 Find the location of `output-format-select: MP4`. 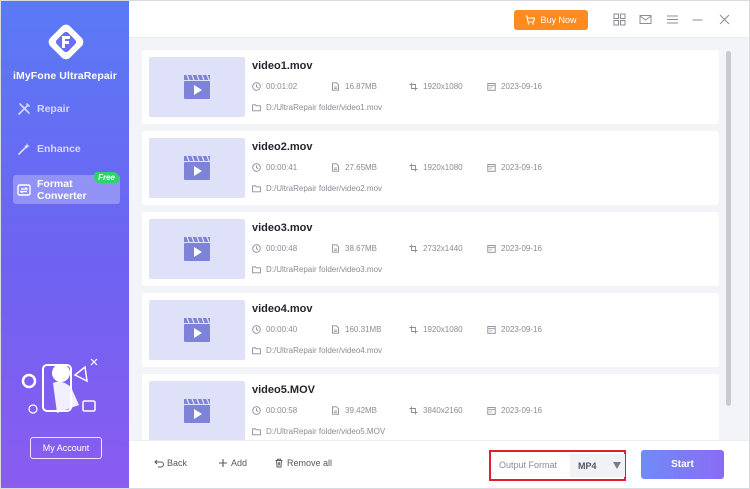

output-format-select: MP4 is located at coordinates (597, 465).